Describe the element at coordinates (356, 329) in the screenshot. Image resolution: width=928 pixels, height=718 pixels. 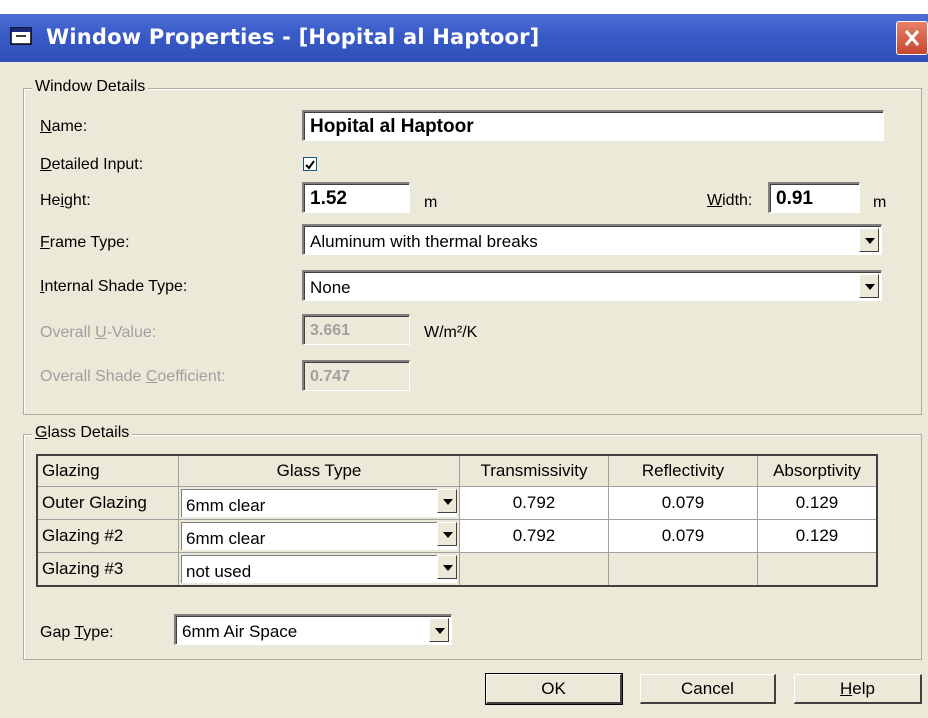
I see `u-value-field: 3.661` at that location.